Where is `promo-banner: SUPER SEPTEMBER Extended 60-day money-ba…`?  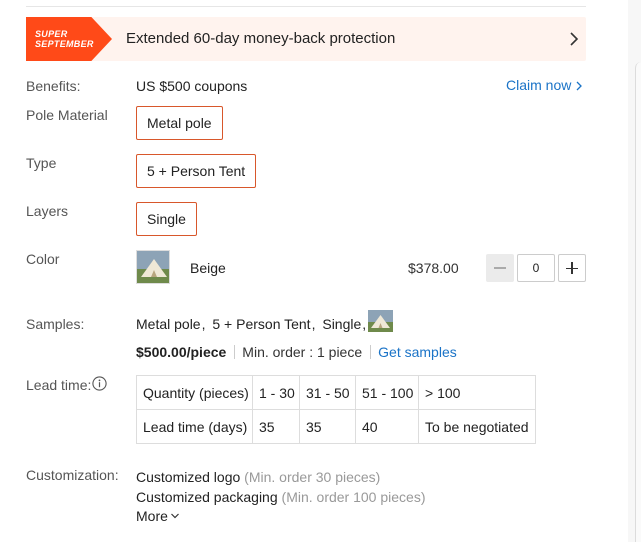 promo-banner: SUPER SEPTEMBER Extended 60-day money-ba… is located at coordinates (306, 39).